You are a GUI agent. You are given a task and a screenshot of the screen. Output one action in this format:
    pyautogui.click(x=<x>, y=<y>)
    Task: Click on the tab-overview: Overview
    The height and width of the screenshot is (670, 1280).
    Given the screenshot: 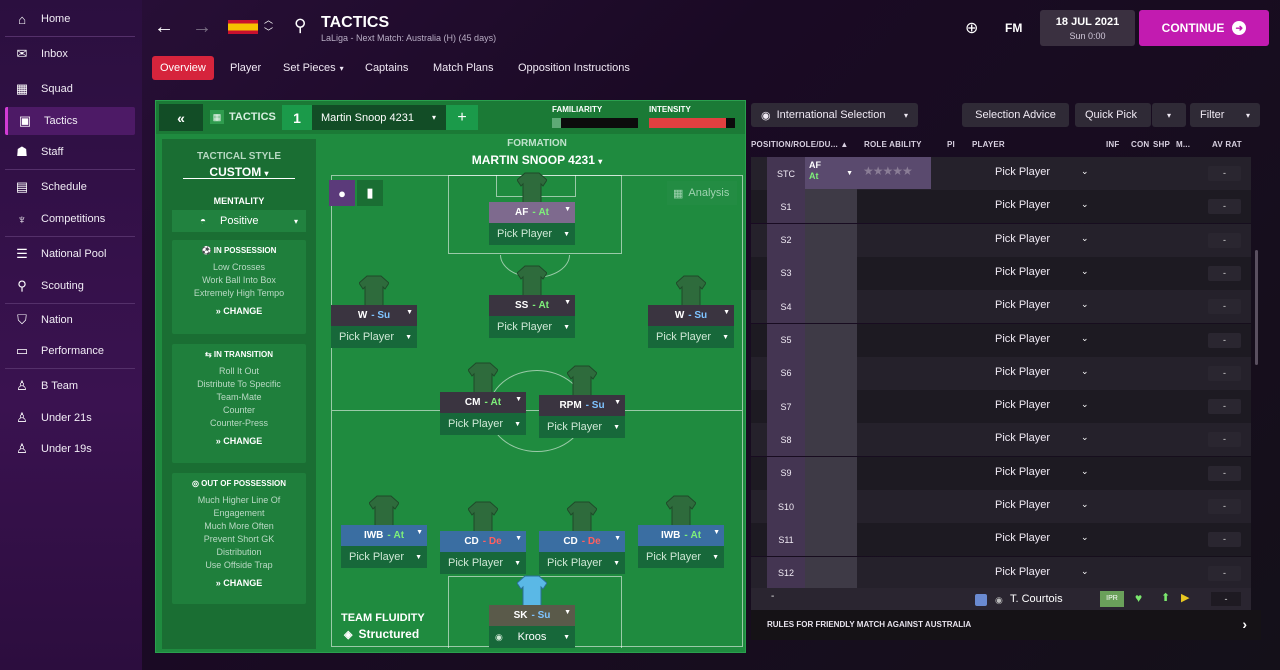 What is the action you would take?
    pyautogui.click(x=183, y=68)
    